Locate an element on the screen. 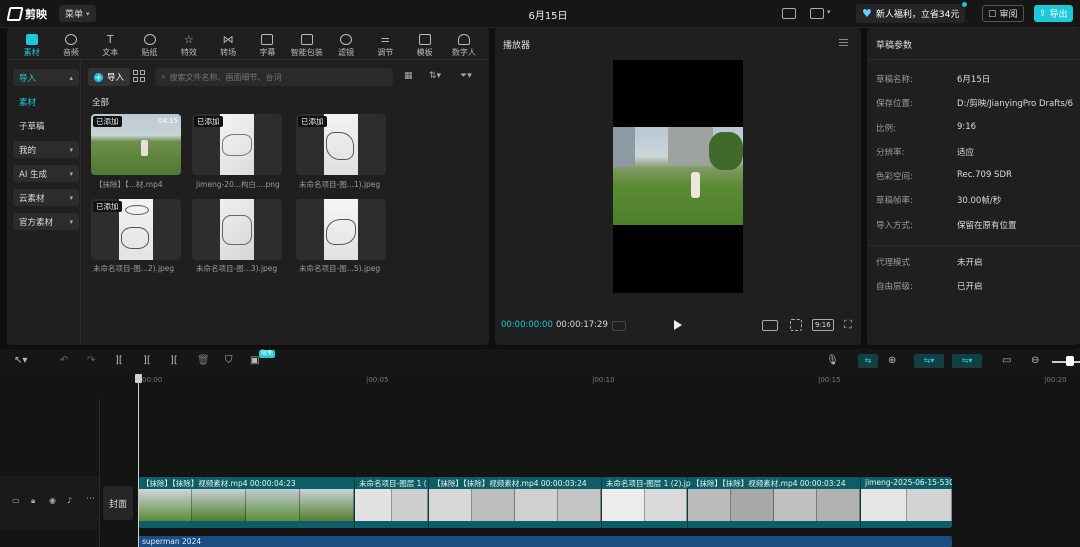 This screenshot has height=547, width=1080. sidebar-item-official: 官方素材 ▾ is located at coordinates (46, 221).